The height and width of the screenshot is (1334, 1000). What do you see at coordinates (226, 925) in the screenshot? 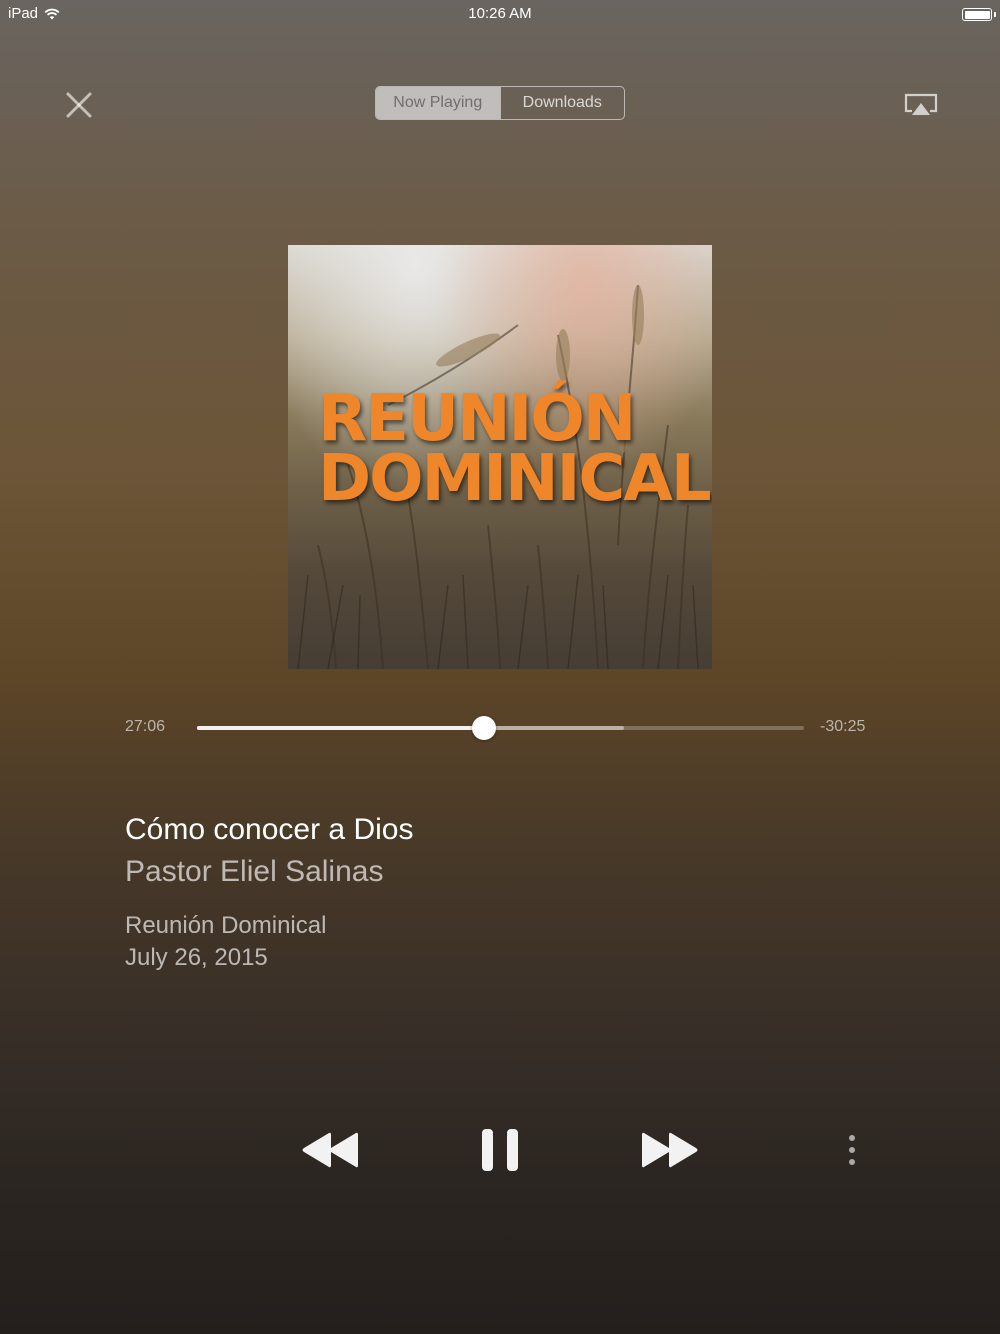
I see `track-series: Reunión Dominical` at bounding box center [226, 925].